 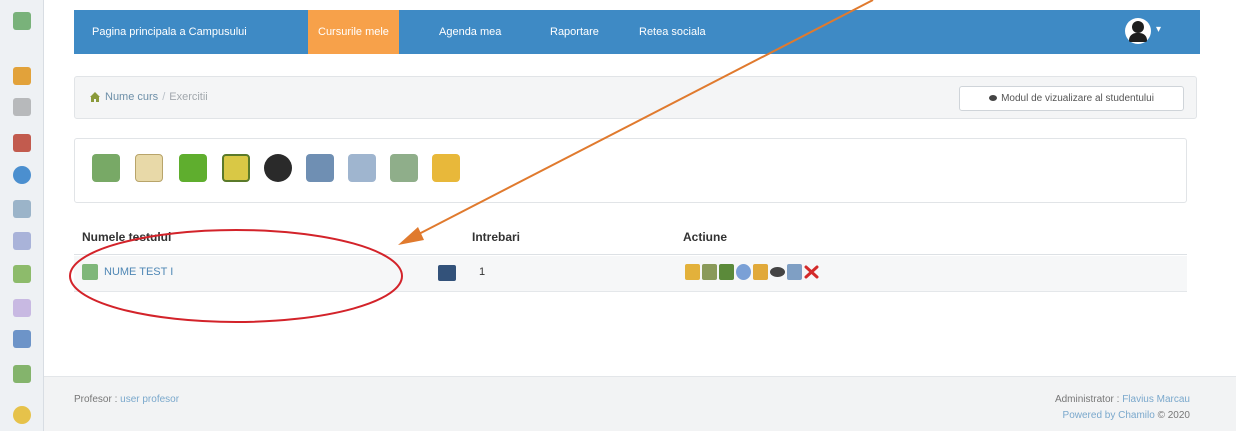 I want to click on chat-icon, so click(x=22, y=415).